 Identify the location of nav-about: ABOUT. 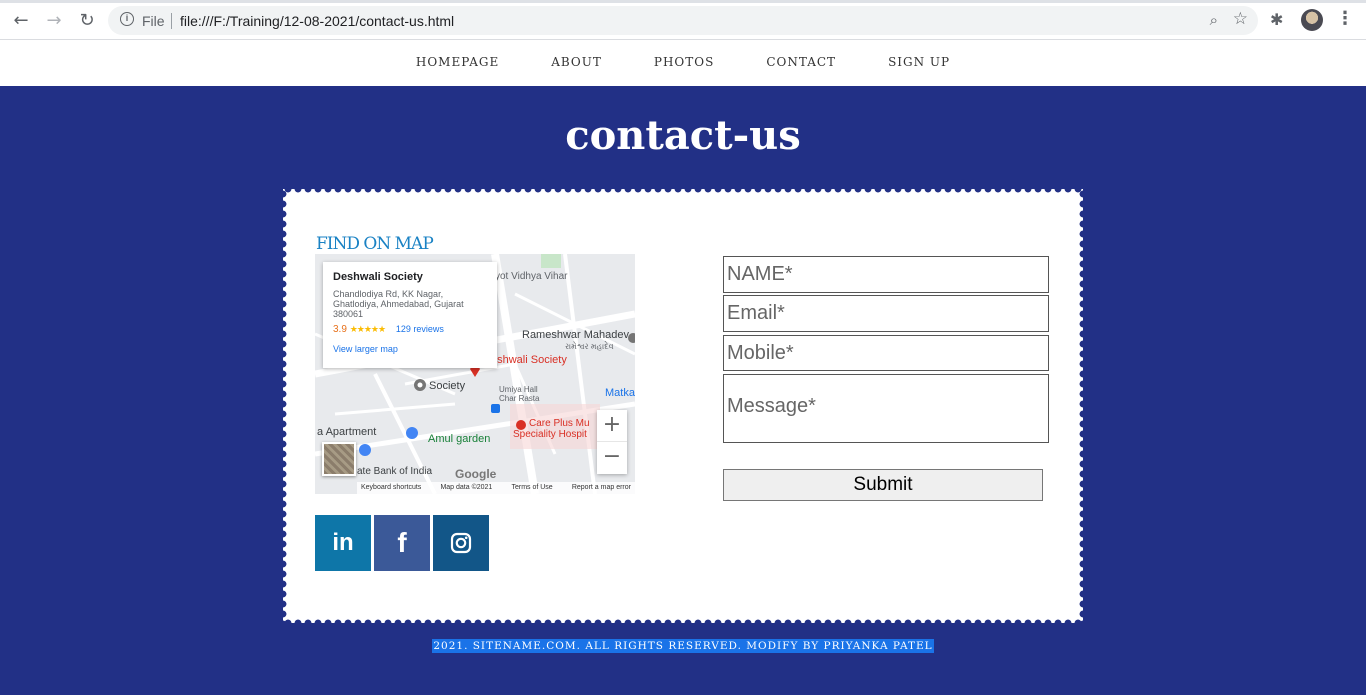
(576, 62).